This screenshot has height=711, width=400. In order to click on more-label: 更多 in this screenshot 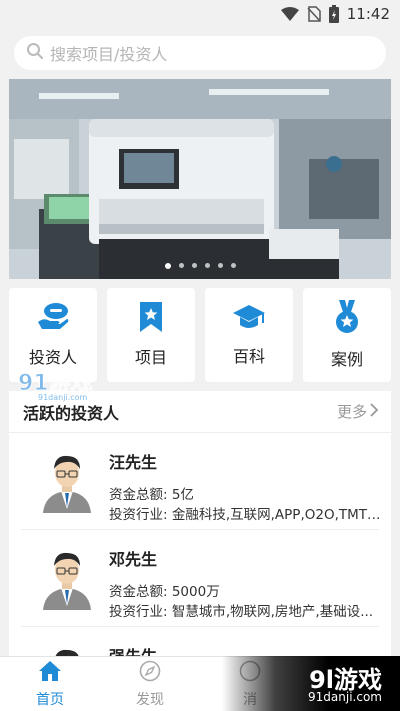, I will do `click(351, 412)`.